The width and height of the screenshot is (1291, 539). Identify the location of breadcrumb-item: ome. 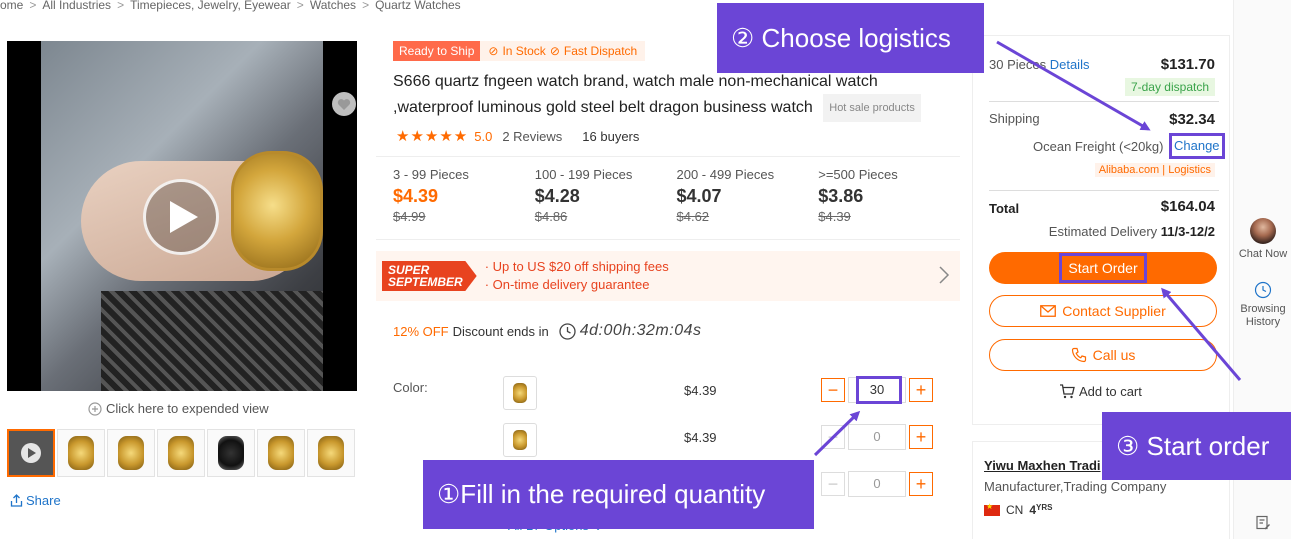
(11, 6).